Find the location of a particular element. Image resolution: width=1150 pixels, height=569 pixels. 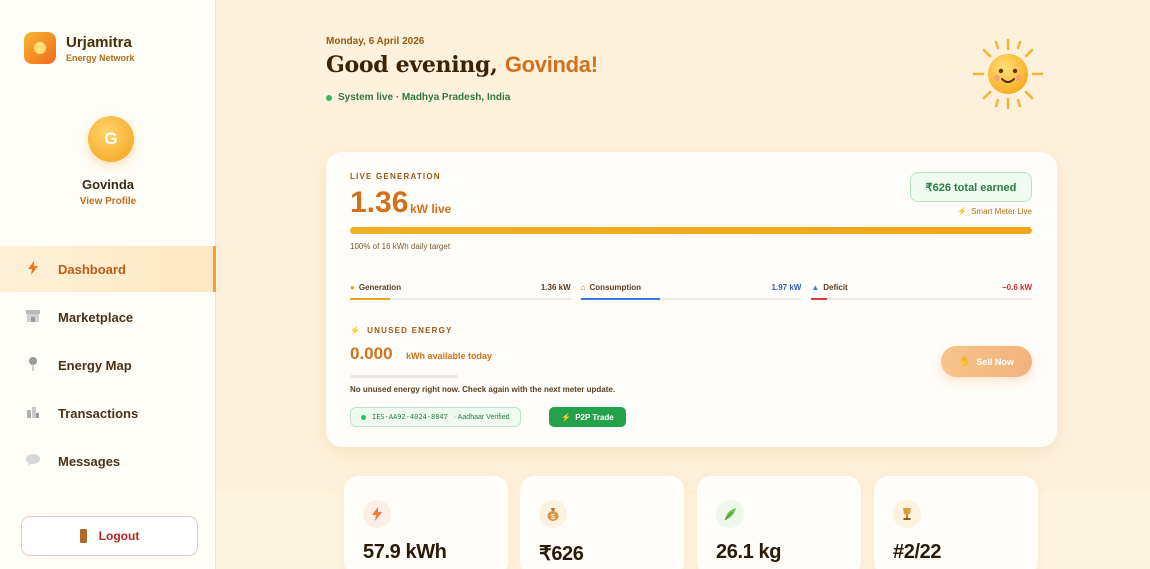

sidebar-item-messages: Messages is located at coordinates (108, 461).